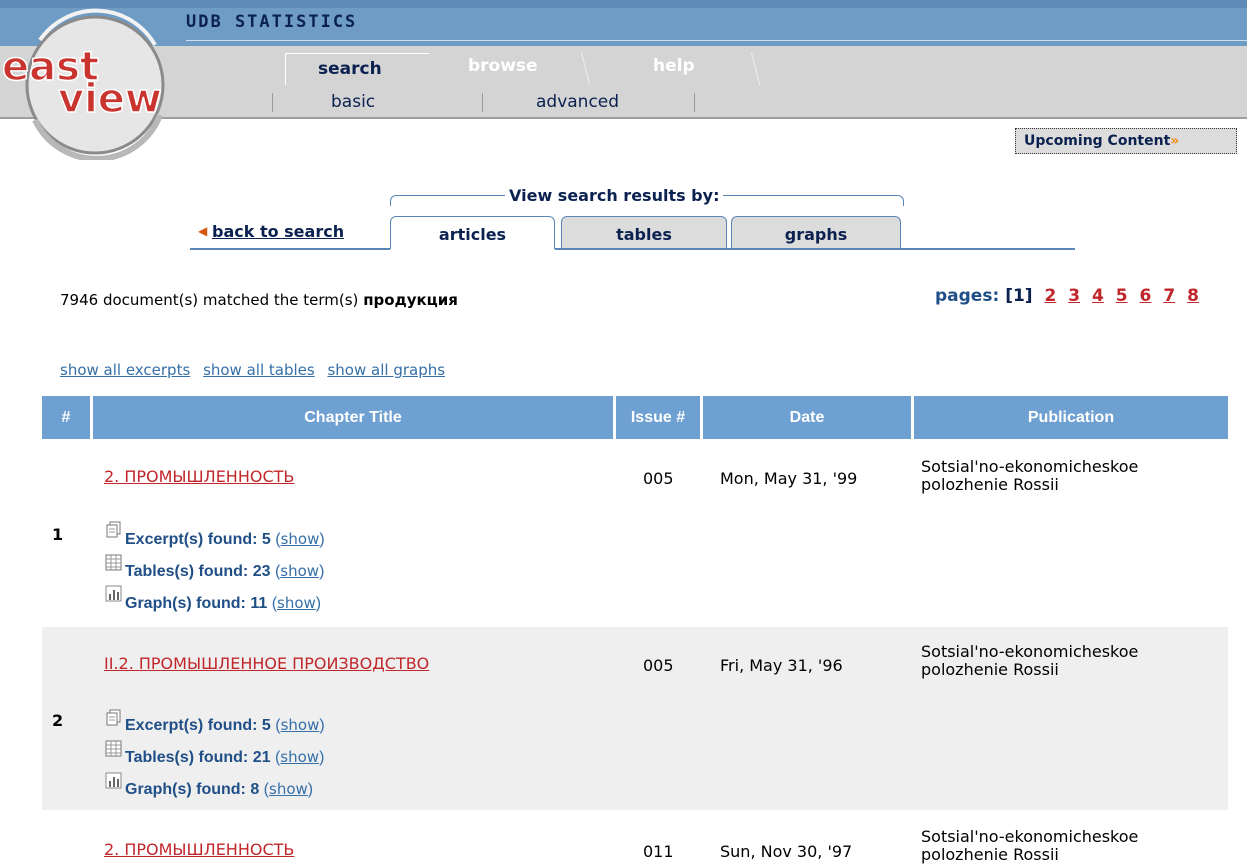 Image resolution: width=1247 pixels, height=867 pixels. Describe the element at coordinates (1074, 296) in the screenshot. I see `page-link: 3` at that location.